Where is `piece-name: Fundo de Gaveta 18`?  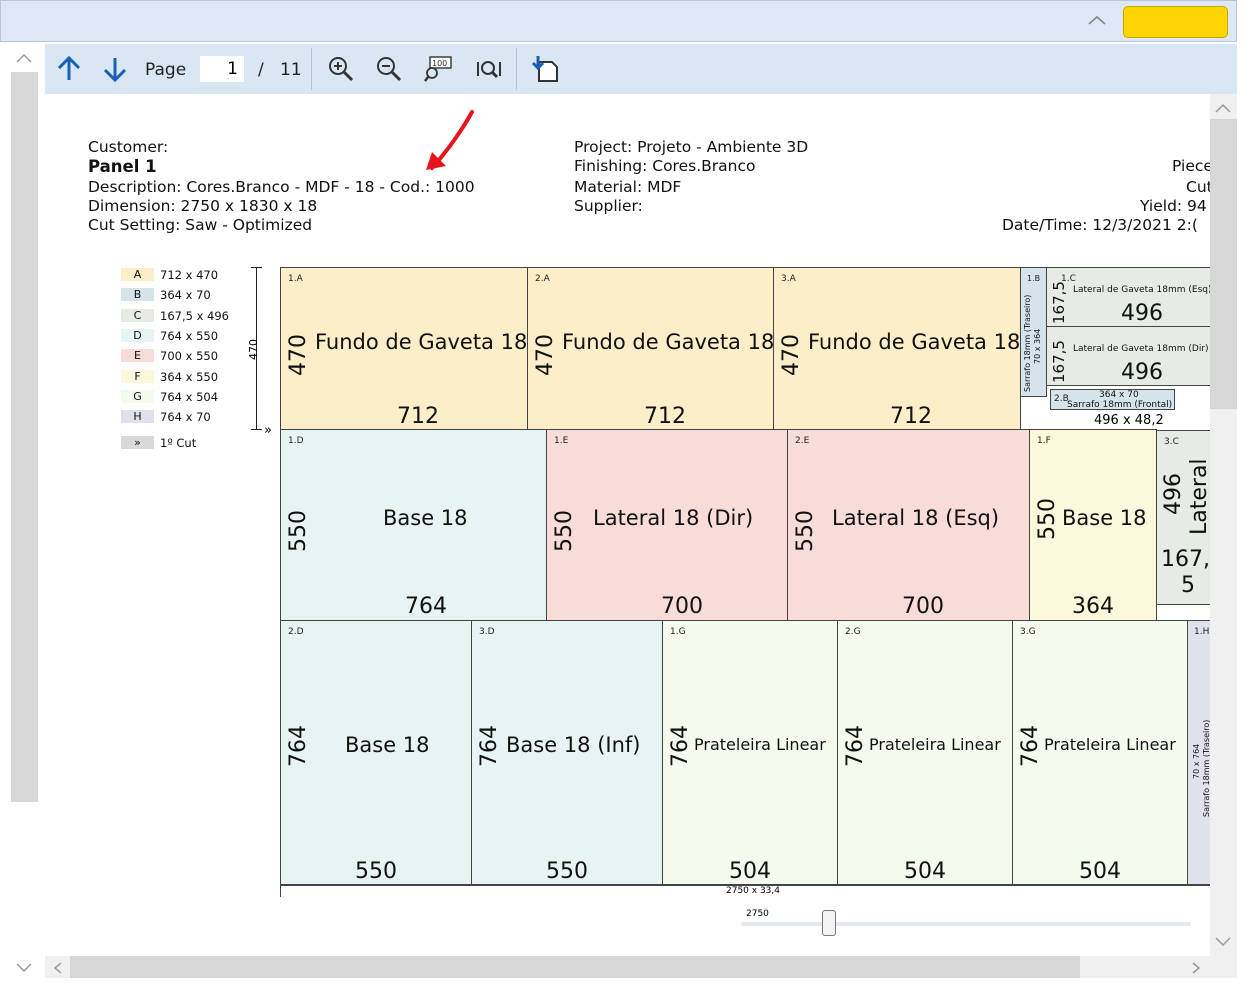
piece-name: Fundo de Gaveta 18 is located at coordinates (914, 342).